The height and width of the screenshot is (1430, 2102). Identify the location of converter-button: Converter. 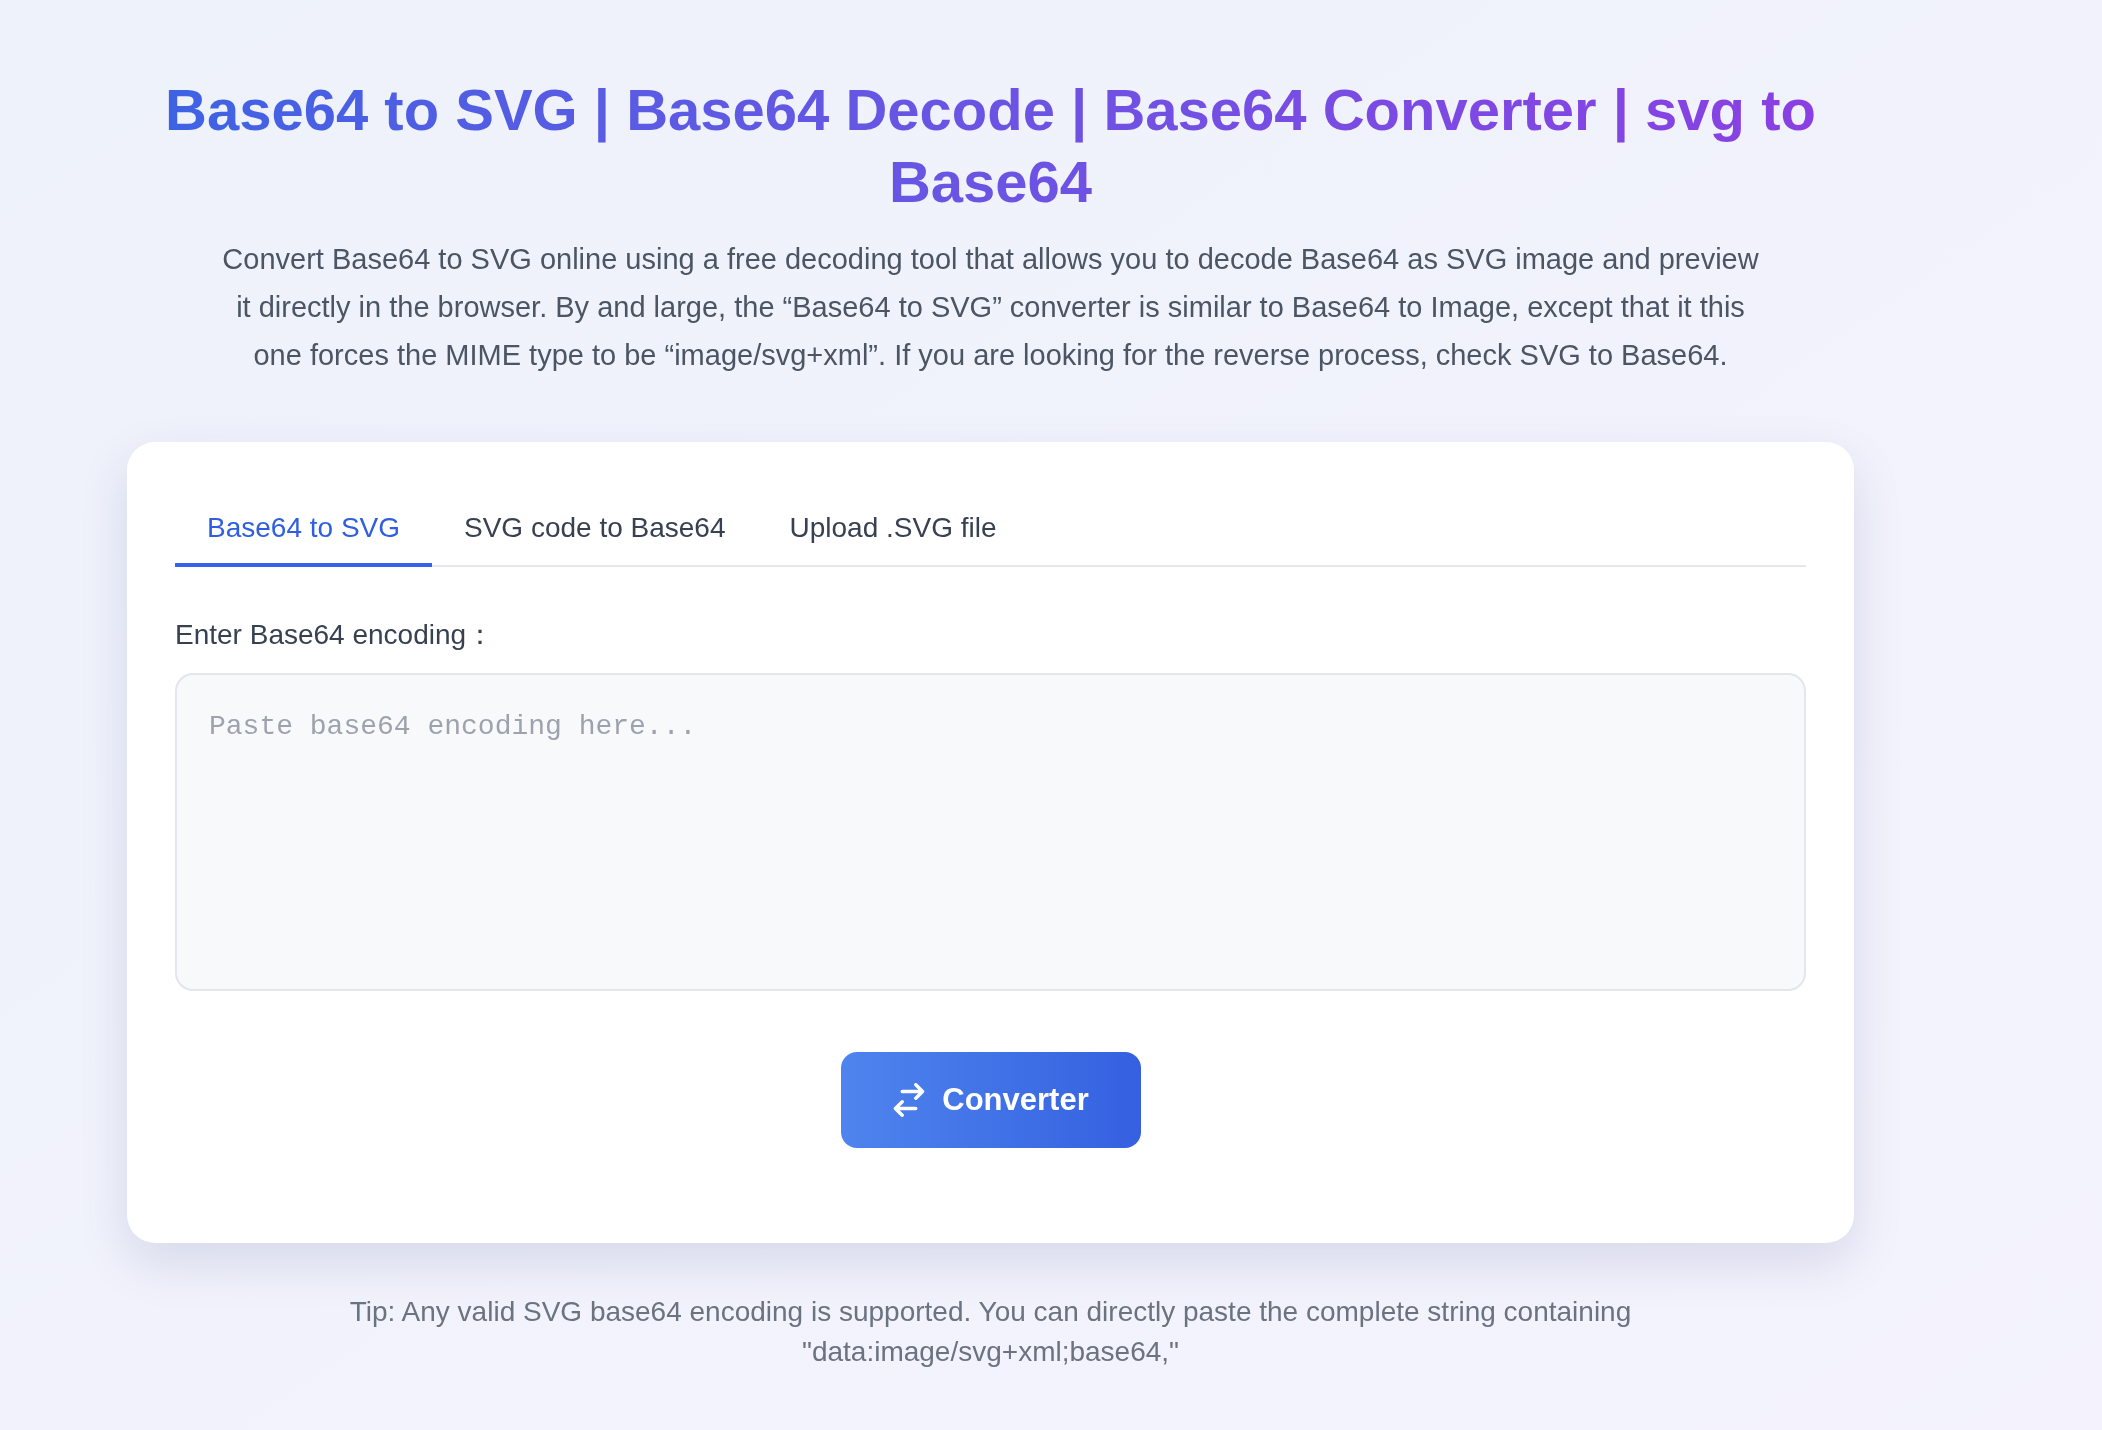
(990, 1100).